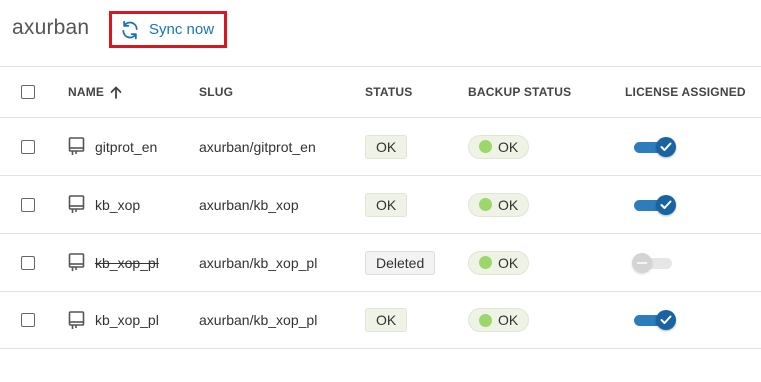 This screenshot has height=382, width=761. Describe the element at coordinates (116, 92) in the screenshot. I see `arrow-up-icon` at that location.